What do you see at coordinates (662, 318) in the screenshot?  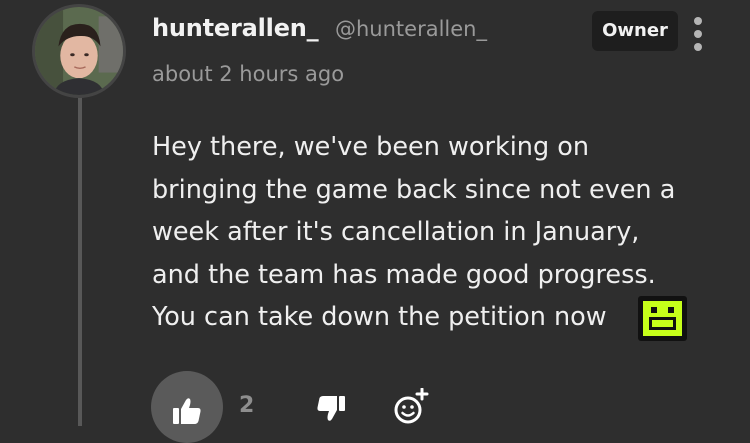 I see `green-smiley-face-emoji` at bounding box center [662, 318].